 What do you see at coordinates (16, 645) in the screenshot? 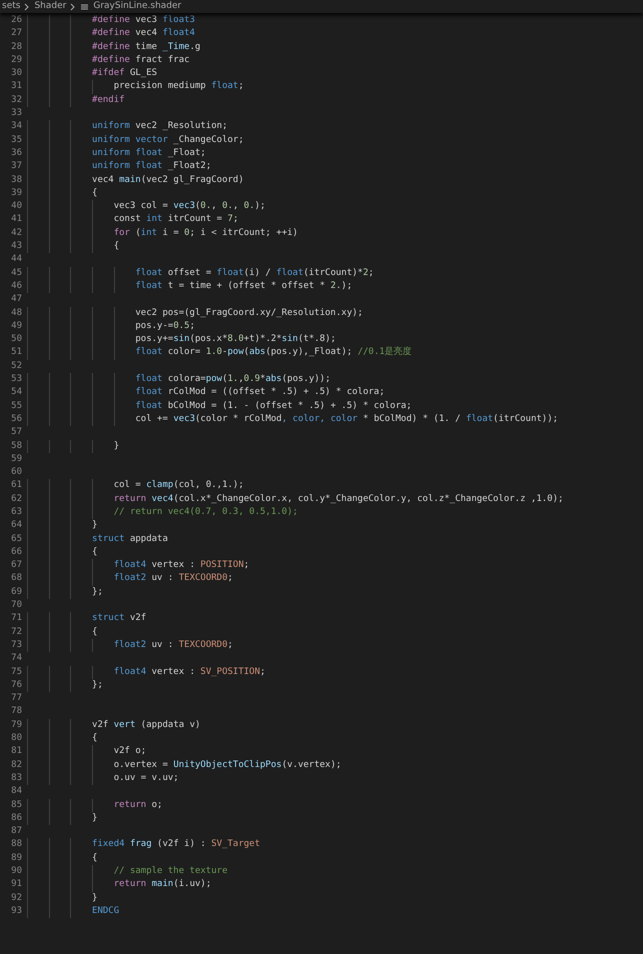
I see `line-number: 73` at bounding box center [16, 645].